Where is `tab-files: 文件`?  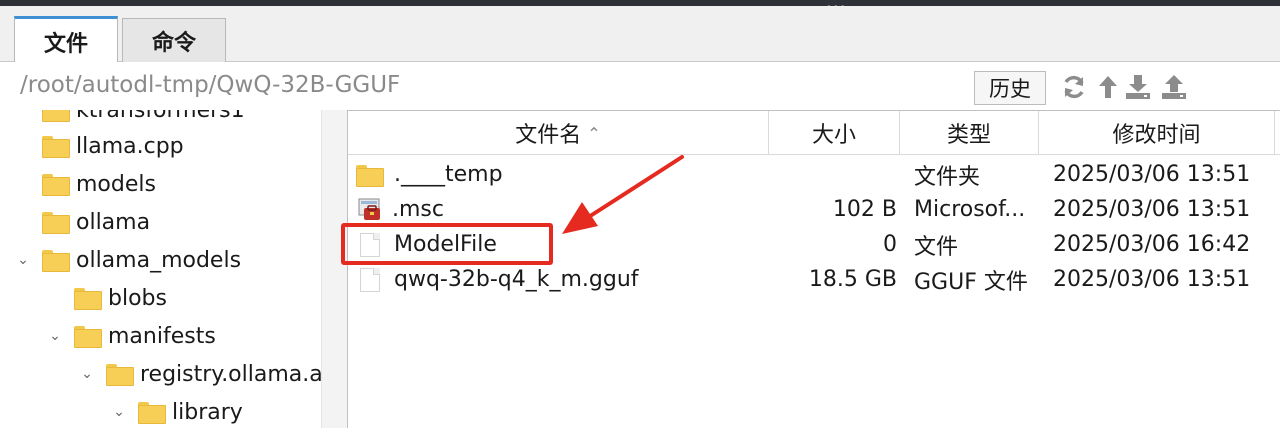
tab-files: 文件 is located at coordinates (66, 40).